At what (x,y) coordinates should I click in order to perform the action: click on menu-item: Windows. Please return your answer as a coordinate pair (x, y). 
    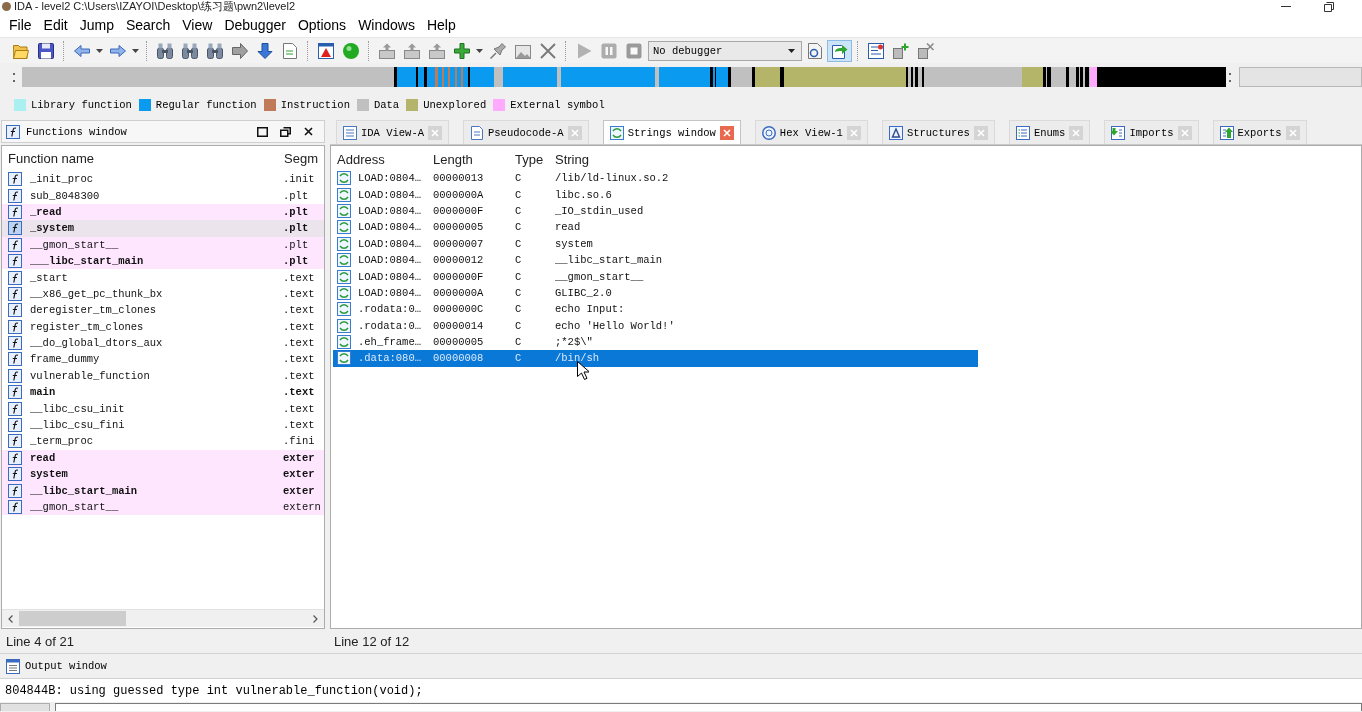
    Looking at the image, I should click on (386, 25).